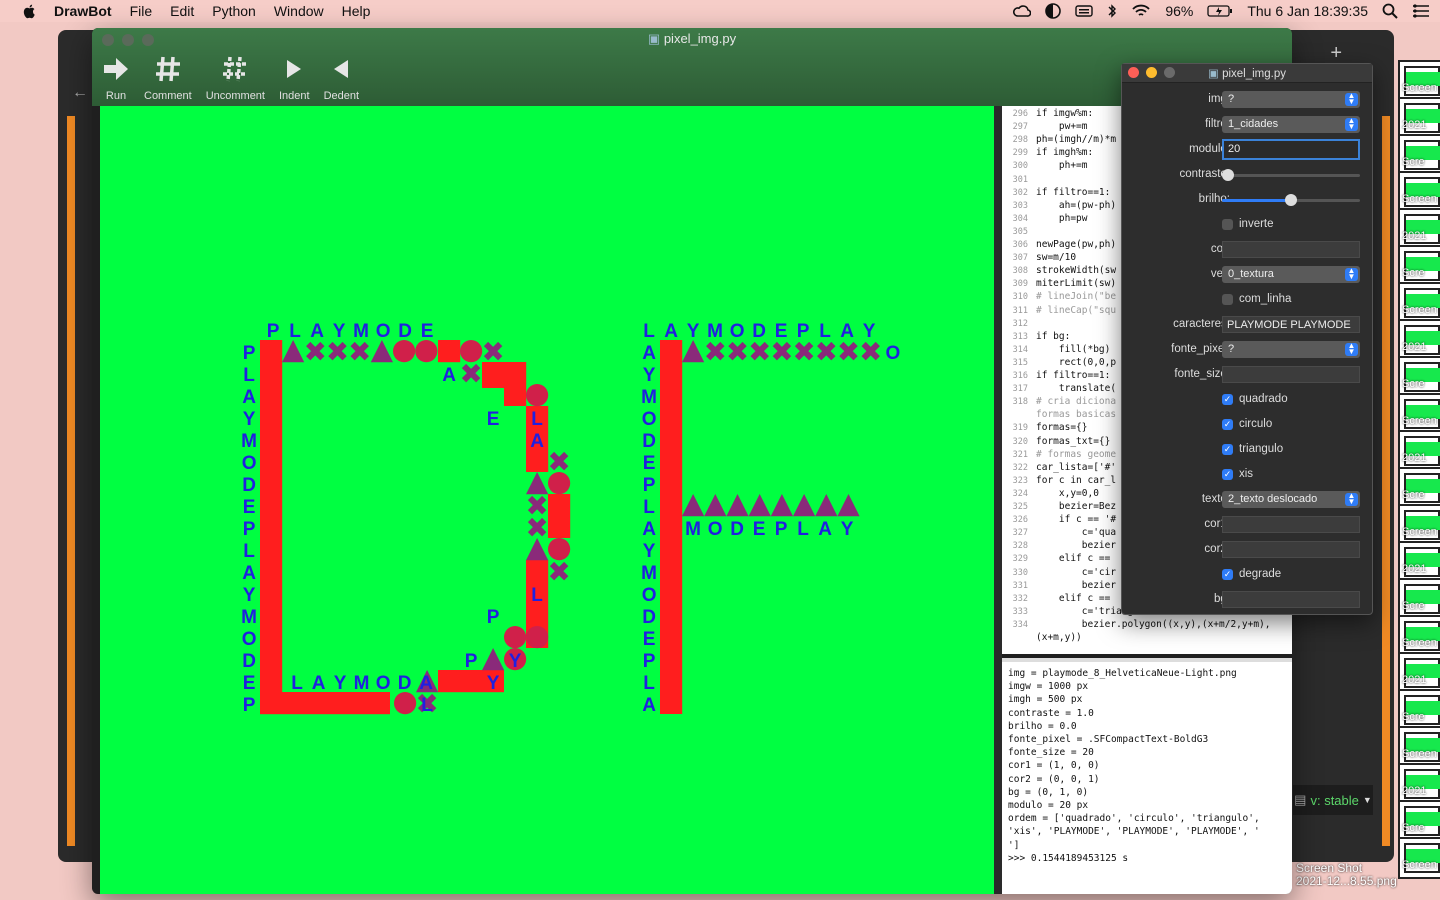  What do you see at coordinates (1255, 424) in the screenshot?
I see `checkbox-label: circulo` at bounding box center [1255, 424].